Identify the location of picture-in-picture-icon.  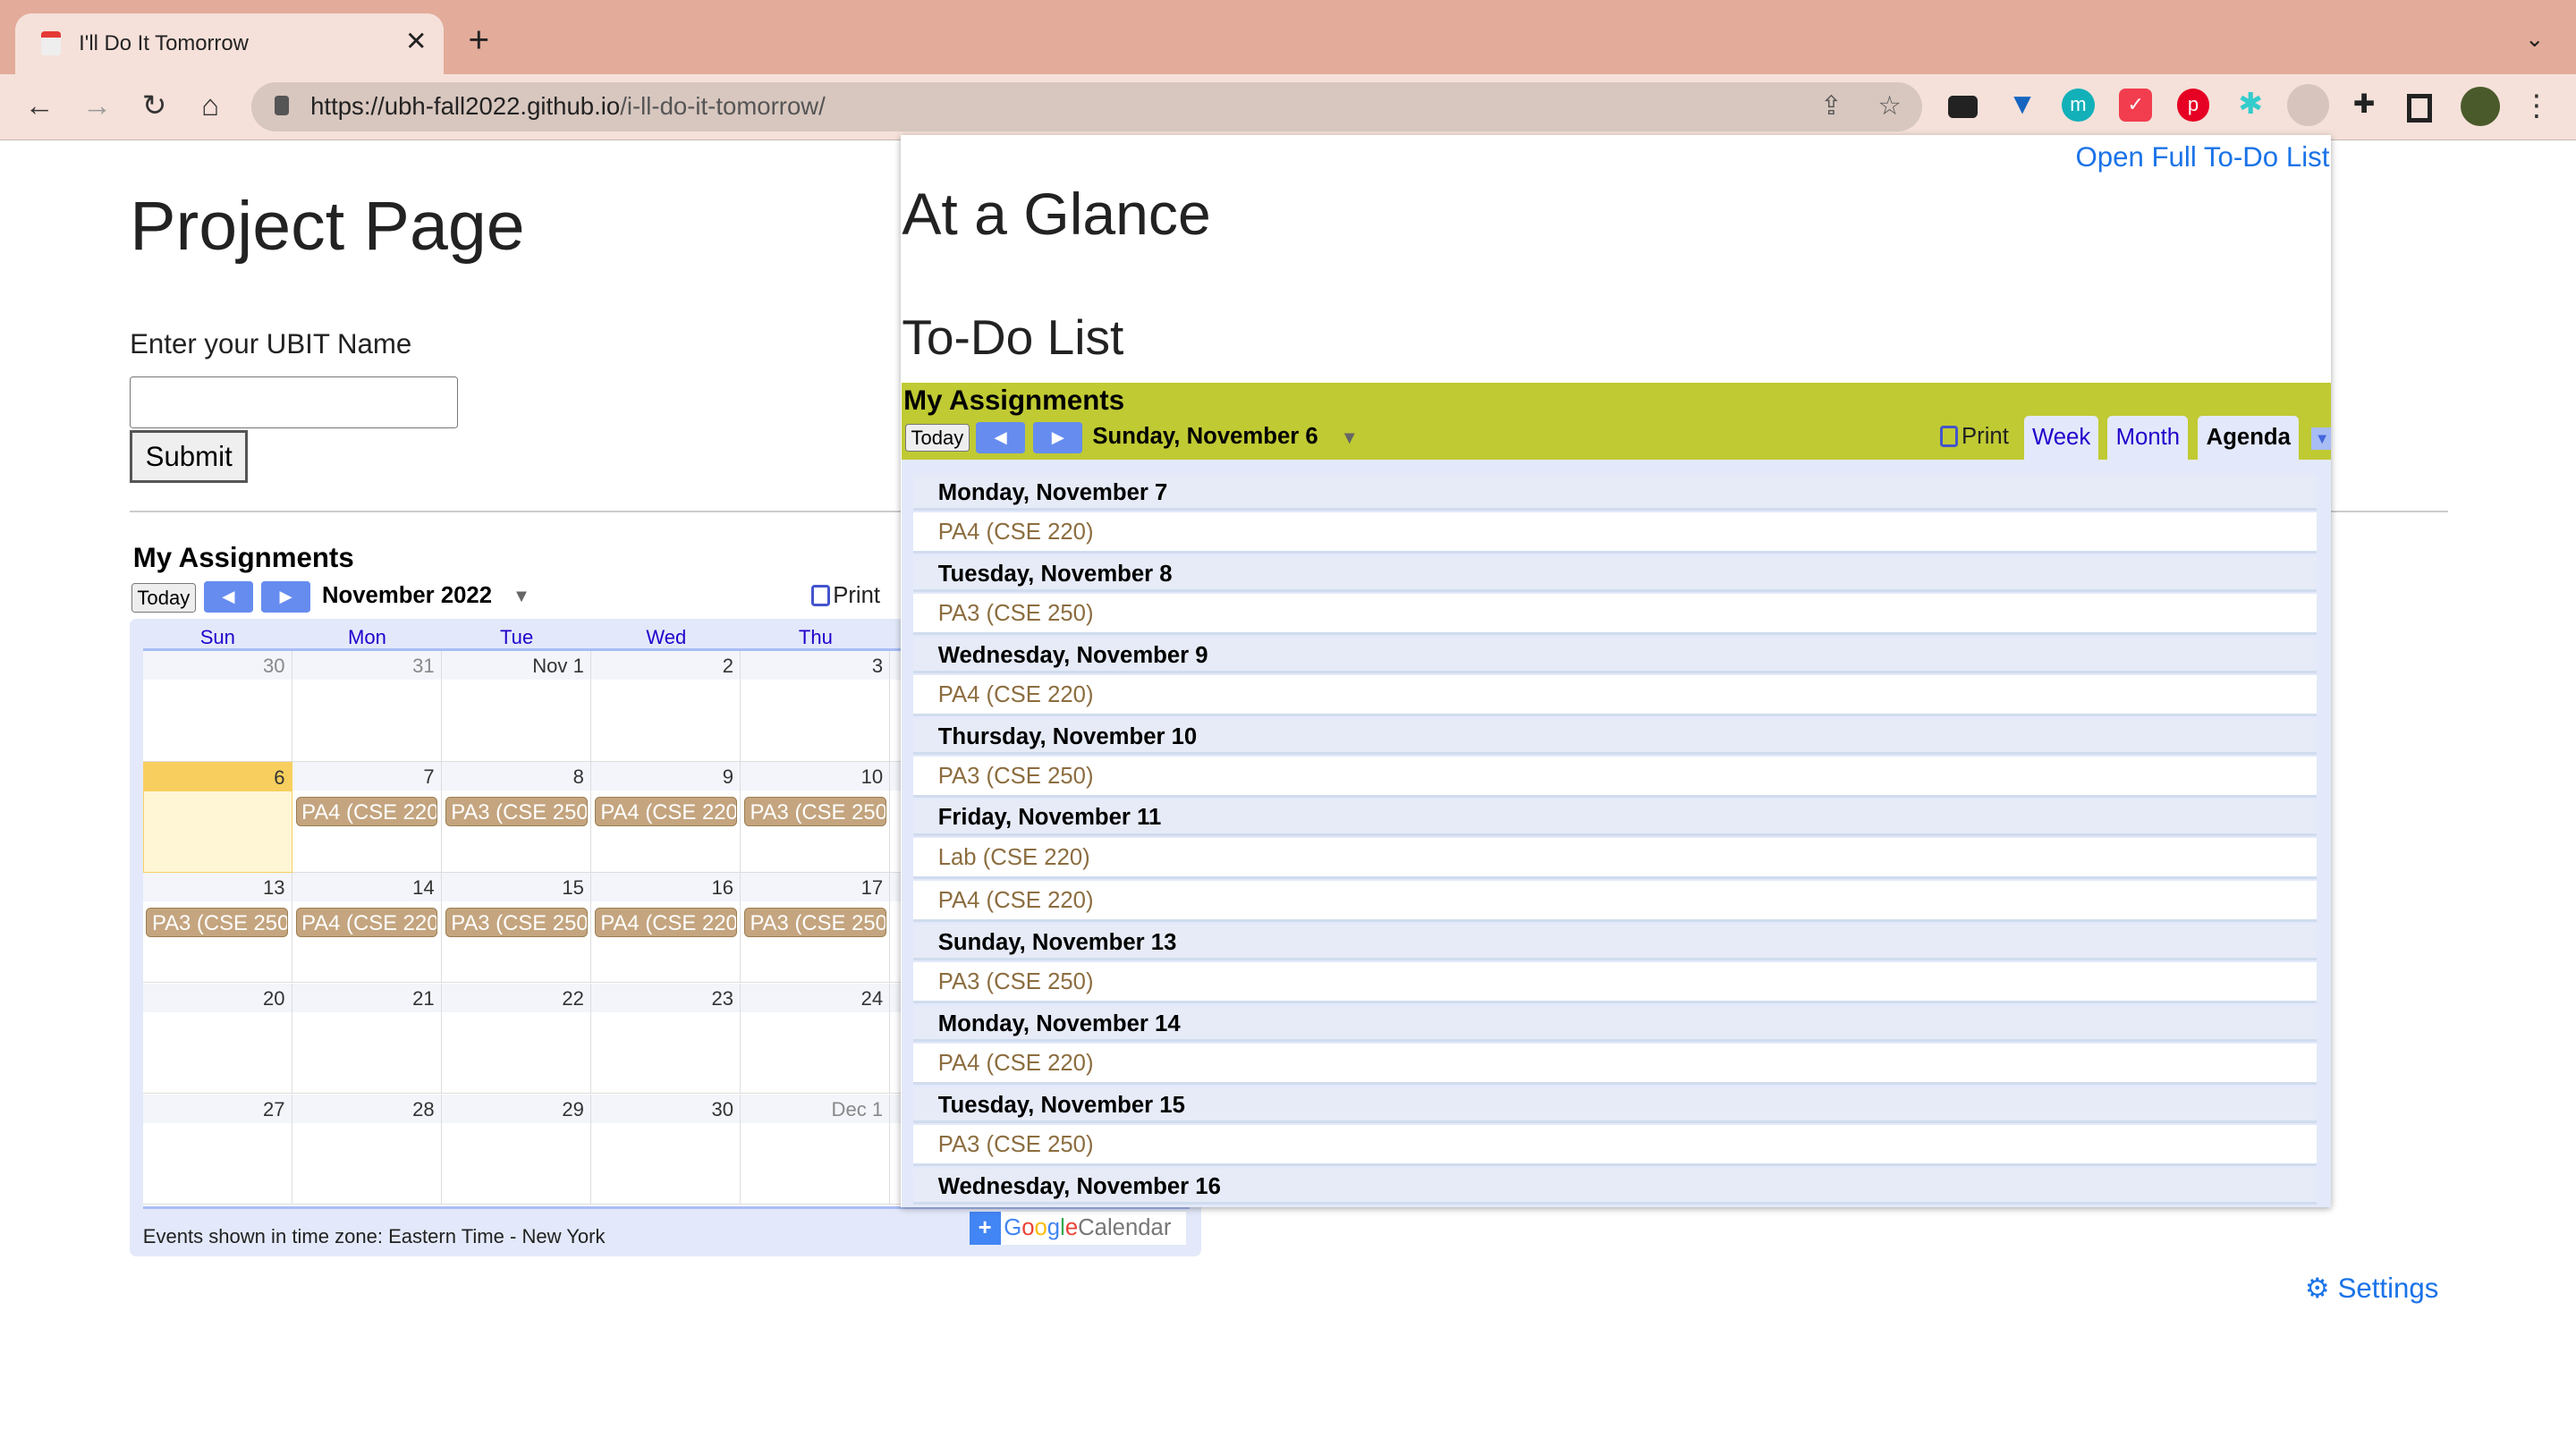
(1963, 107).